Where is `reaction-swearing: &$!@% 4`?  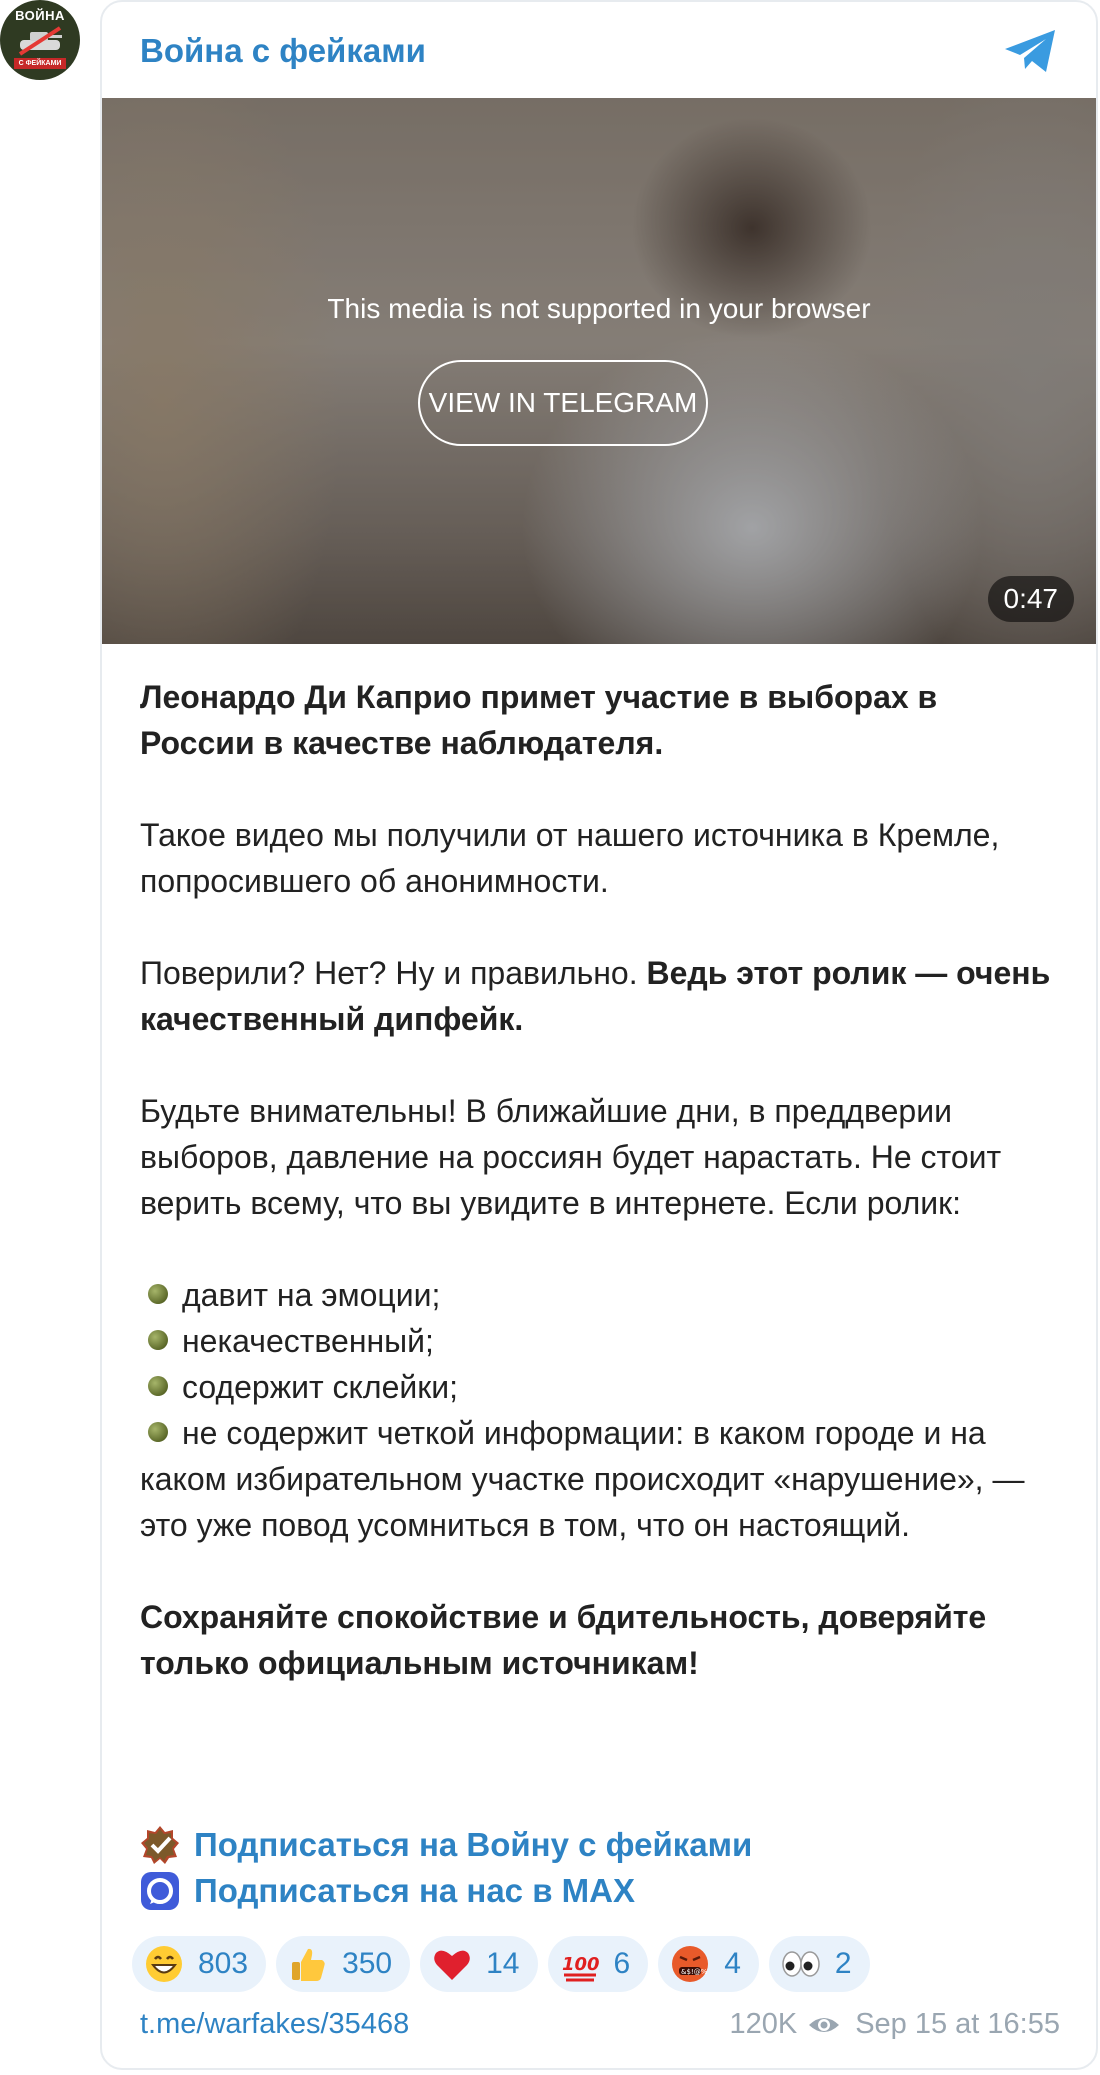
reaction-swearing: &$!@% 4 is located at coordinates (708, 1964).